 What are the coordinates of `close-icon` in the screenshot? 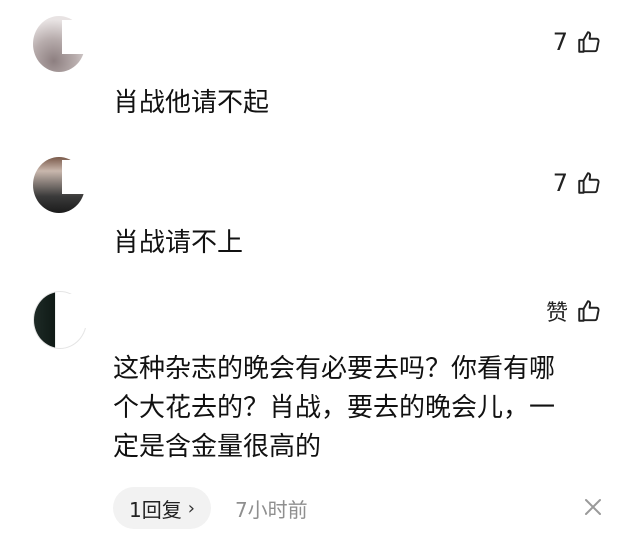 It's located at (593, 507).